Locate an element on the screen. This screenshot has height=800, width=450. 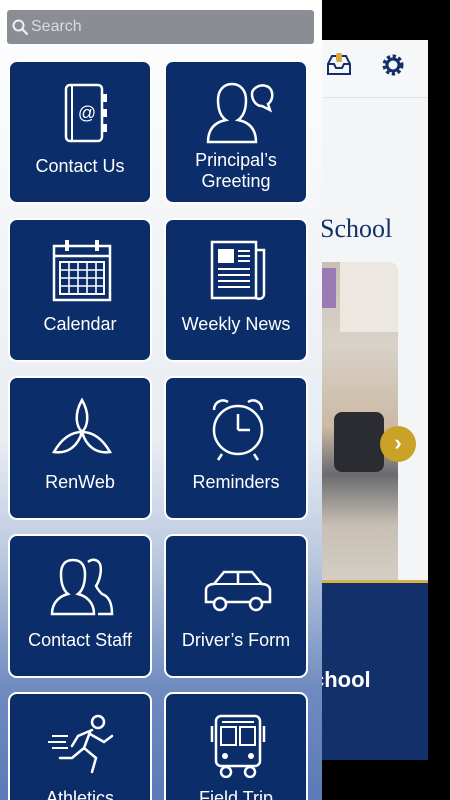
tile-label: Athletics is located at coordinates (80, 794).